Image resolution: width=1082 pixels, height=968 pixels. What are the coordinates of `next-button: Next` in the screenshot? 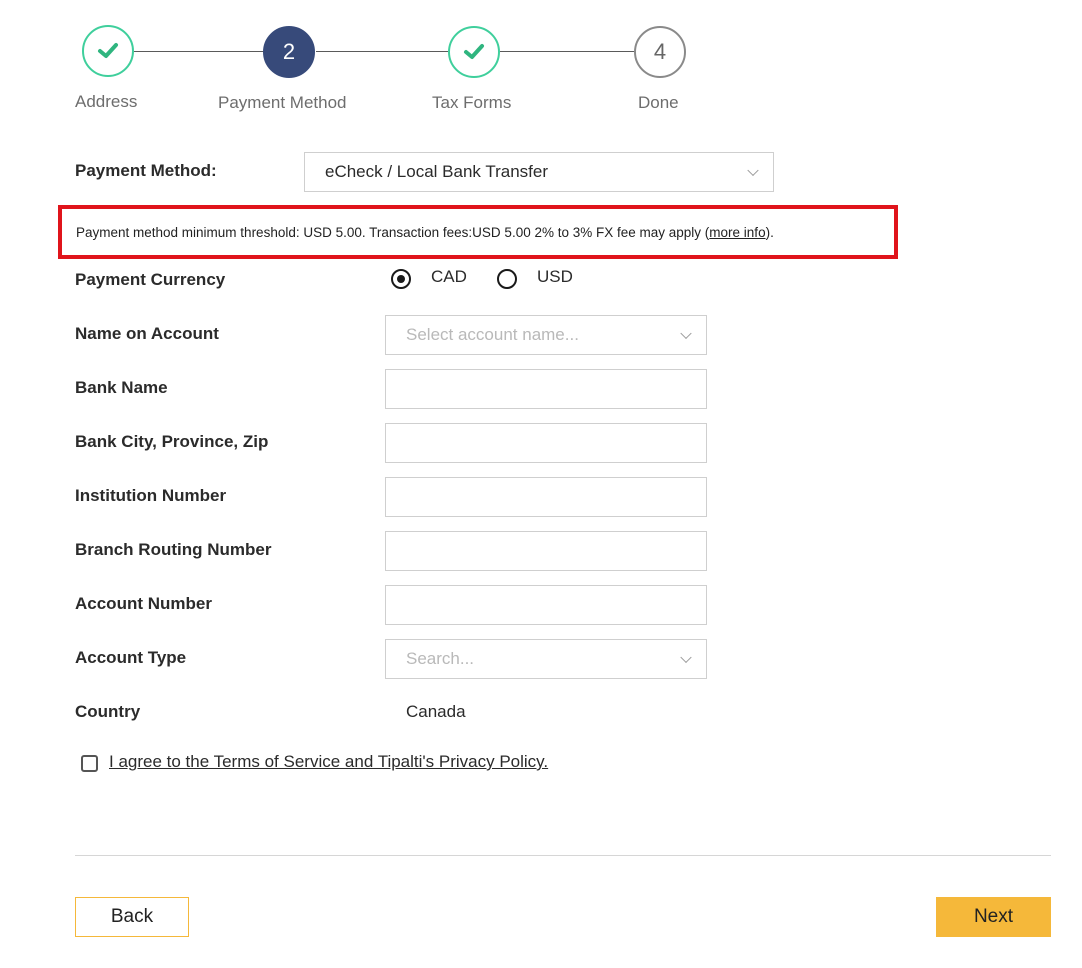 It's located at (993, 917).